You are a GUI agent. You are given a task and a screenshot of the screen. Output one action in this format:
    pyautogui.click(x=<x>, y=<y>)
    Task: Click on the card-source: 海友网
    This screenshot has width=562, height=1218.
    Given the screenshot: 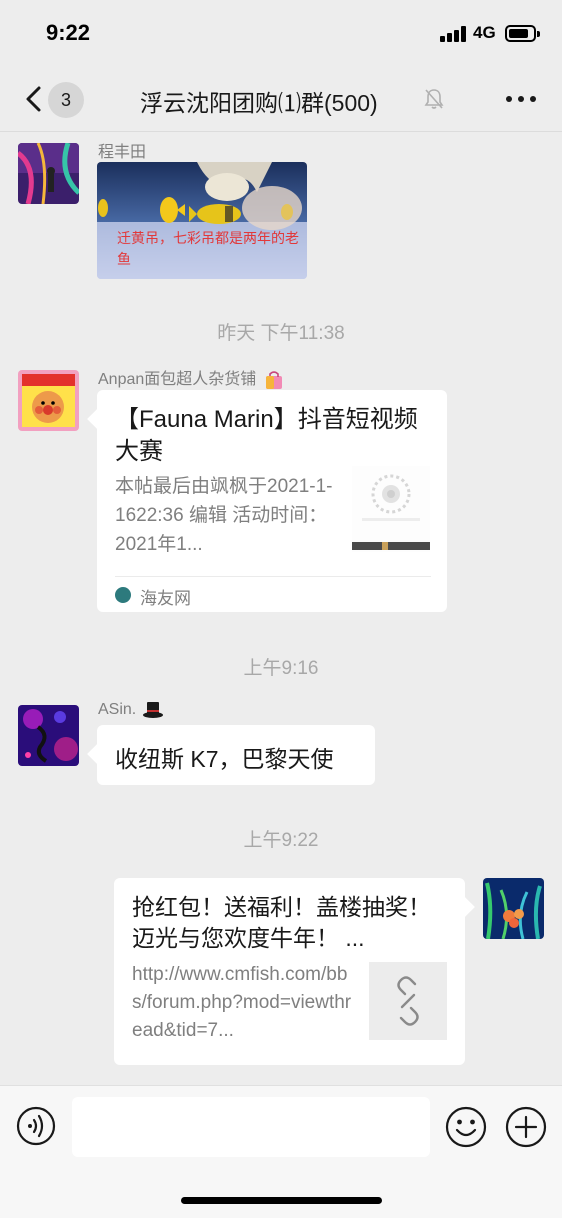 What is the action you would take?
    pyautogui.click(x=165, y=598)
    